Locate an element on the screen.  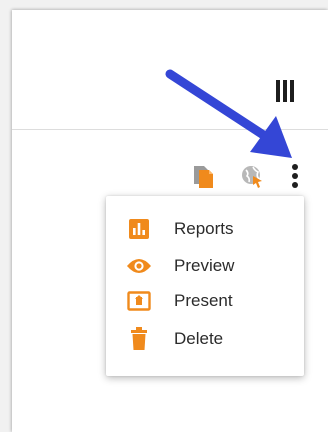
globe-icon is located at coordinates (252, 176).